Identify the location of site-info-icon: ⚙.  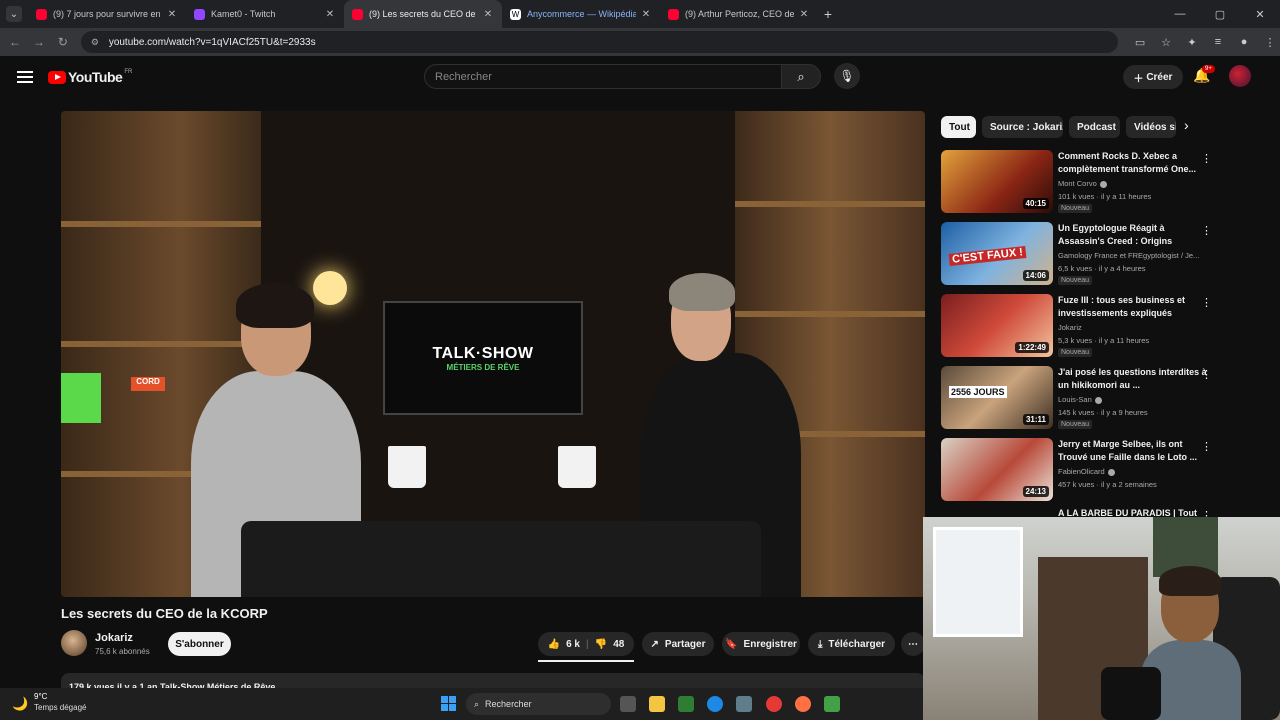
(96, 42).